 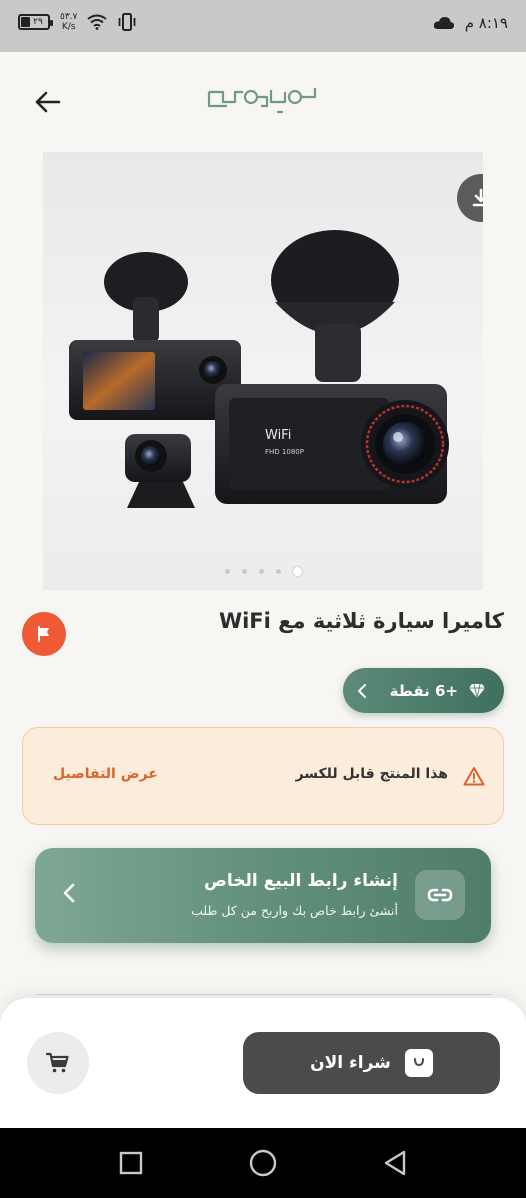 I want to click on affiliate-subtitle: أنشئ رابط خاص بك واربح من كل طلب, so click(x=294, y=910).